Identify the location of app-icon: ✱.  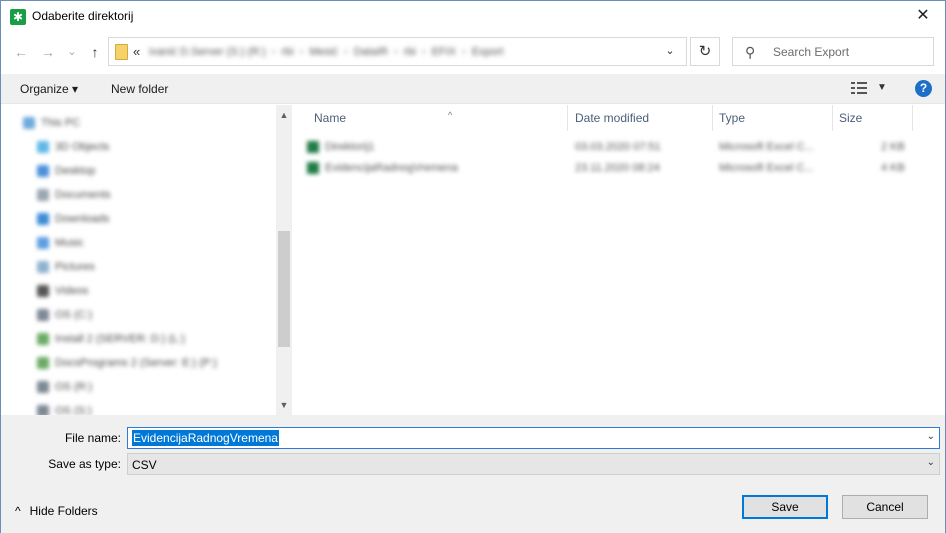
(18, 17).